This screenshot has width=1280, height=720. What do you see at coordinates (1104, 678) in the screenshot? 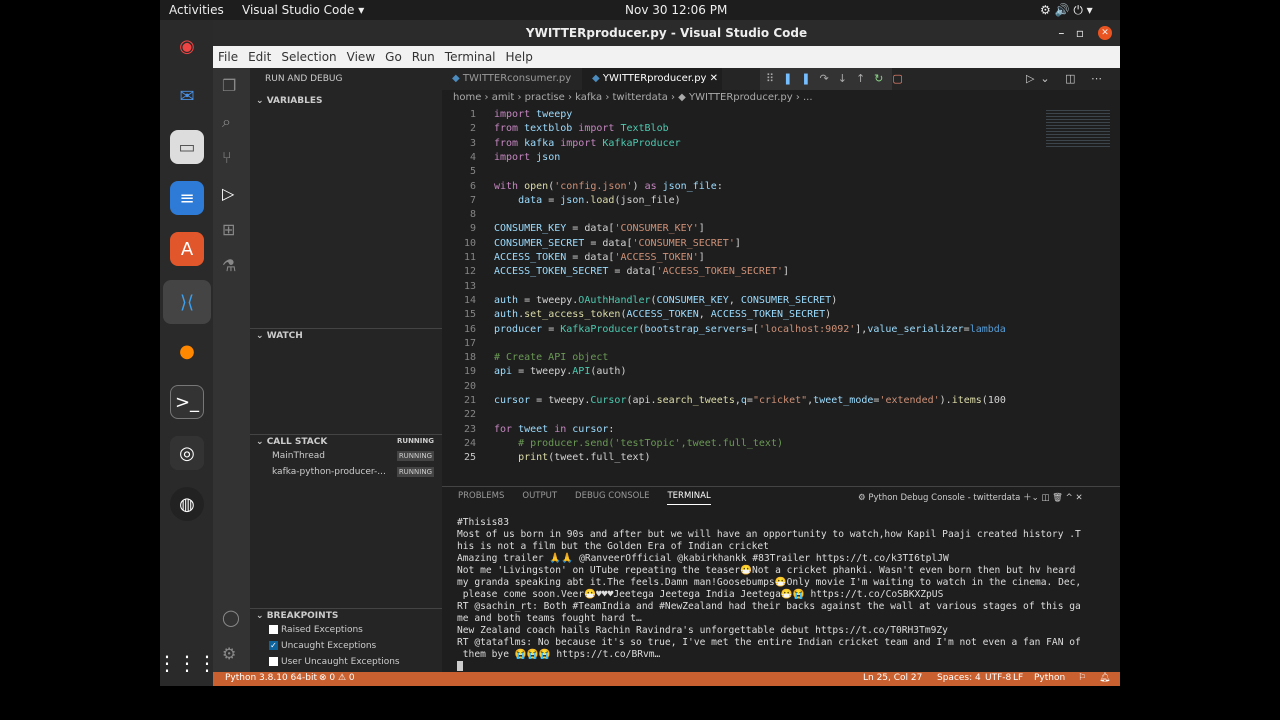
I see `notifications-bell-icon: 🔔︎` at bounding box center [1104, 678].